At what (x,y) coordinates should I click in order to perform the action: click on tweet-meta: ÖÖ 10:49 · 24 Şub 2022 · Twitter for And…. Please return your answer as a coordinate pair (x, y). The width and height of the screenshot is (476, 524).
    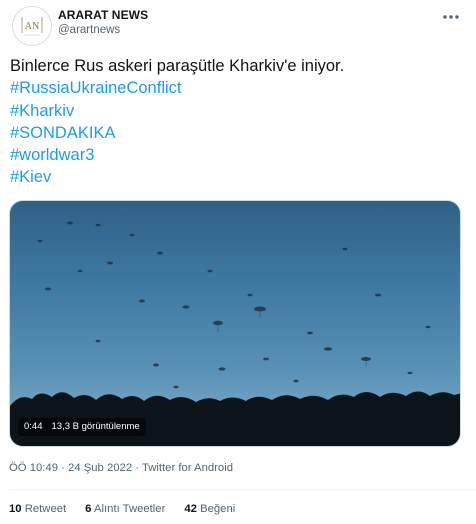
    Looking at the image, I should click on (121, 468).